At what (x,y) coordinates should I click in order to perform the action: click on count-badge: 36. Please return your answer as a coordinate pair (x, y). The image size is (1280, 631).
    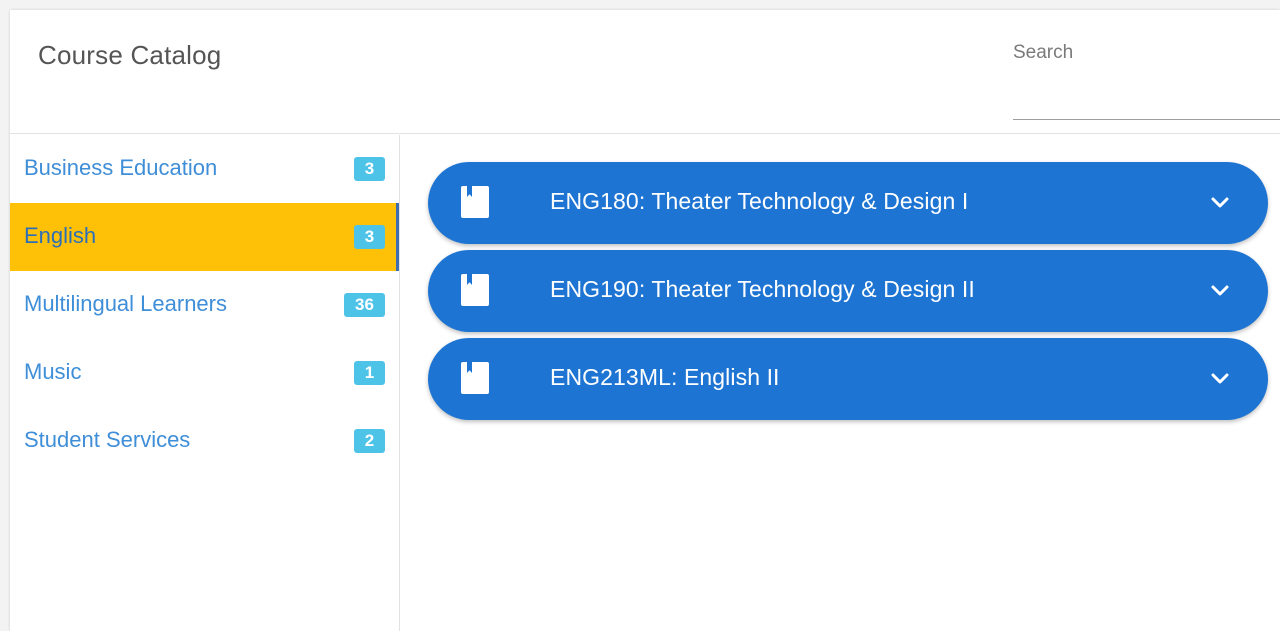
    Looking at the image, I should click on (364, 305).